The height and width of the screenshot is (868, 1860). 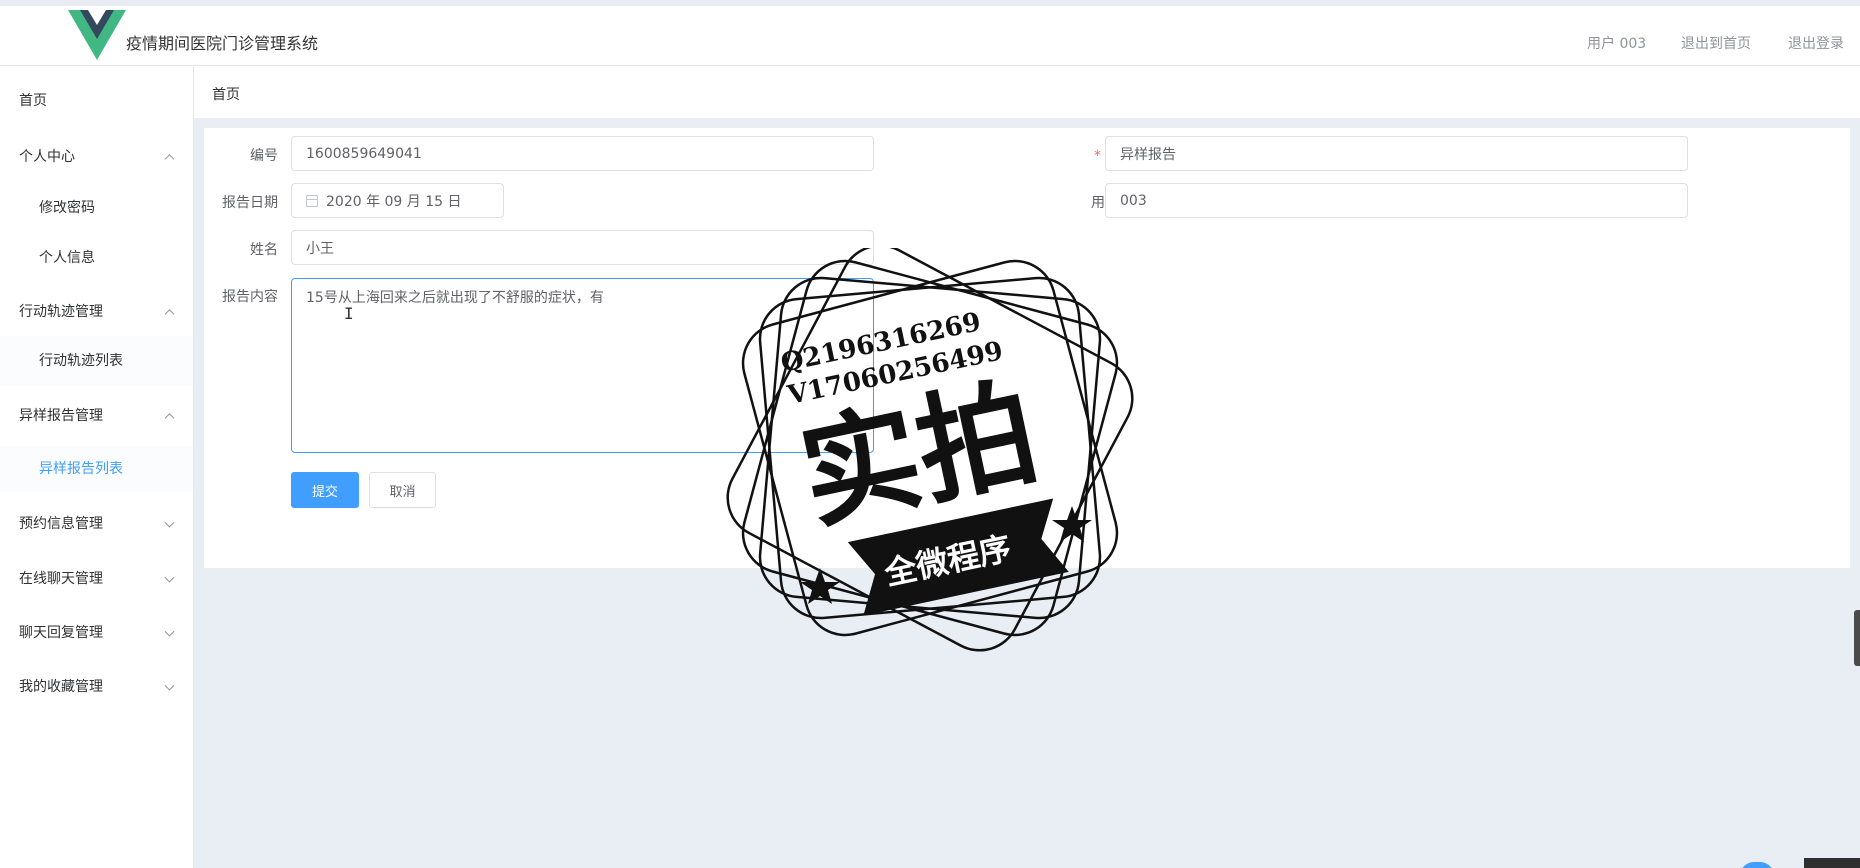 I want to click on sidebar-item-chat-mgmt: 在线聊天管理, so click(x=96, y=579).